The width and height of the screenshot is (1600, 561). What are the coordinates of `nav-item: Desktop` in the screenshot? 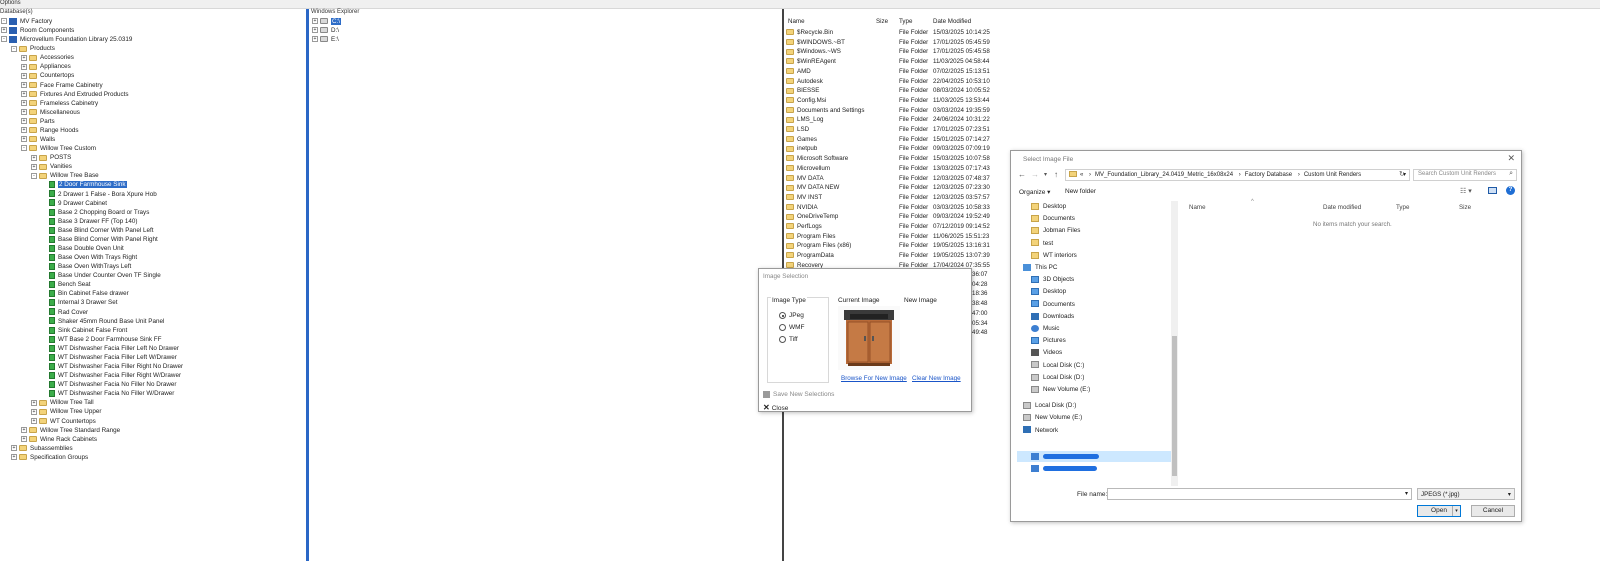 It's located at (1048, 292).